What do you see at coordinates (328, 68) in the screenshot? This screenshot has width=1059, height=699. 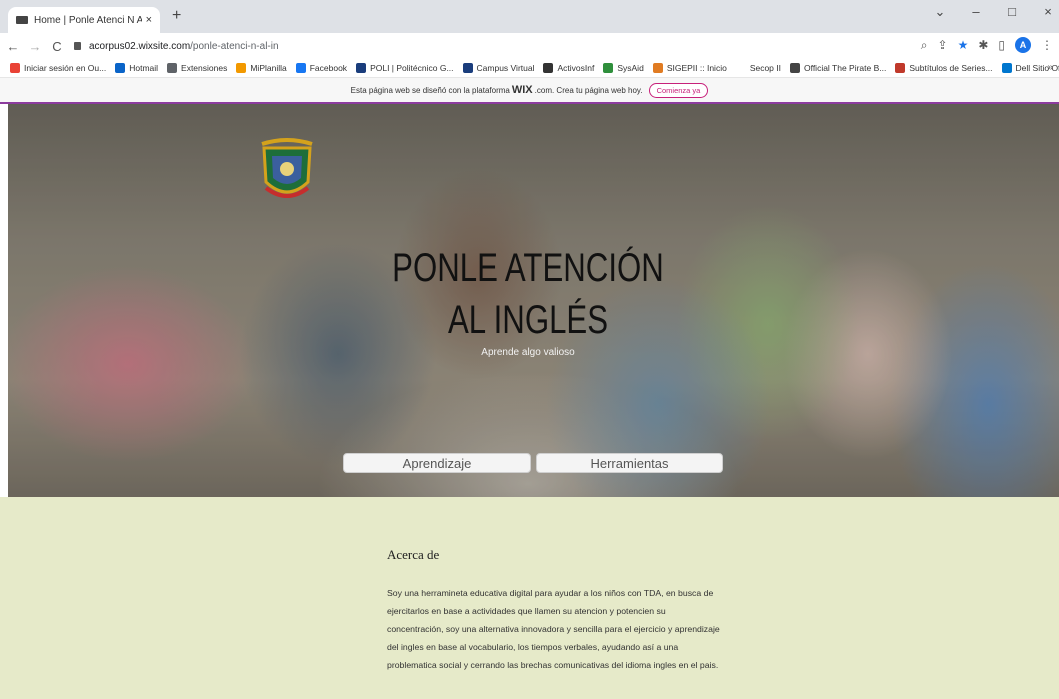 I see `bookmark-label: Facebook` at bounding box center [328, 68].